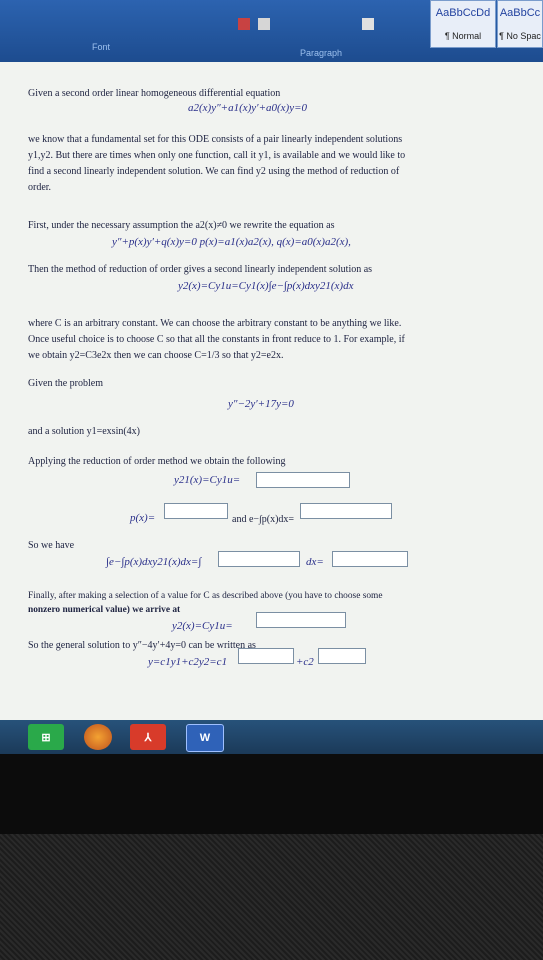  Describe the element at coordinates (266, 286) in the screenshot. I see `equation-reduction-formula: y2(x)=Cy1u=Cy1(x)∫e−∫p(x)dxy21(x)dx` at that location.